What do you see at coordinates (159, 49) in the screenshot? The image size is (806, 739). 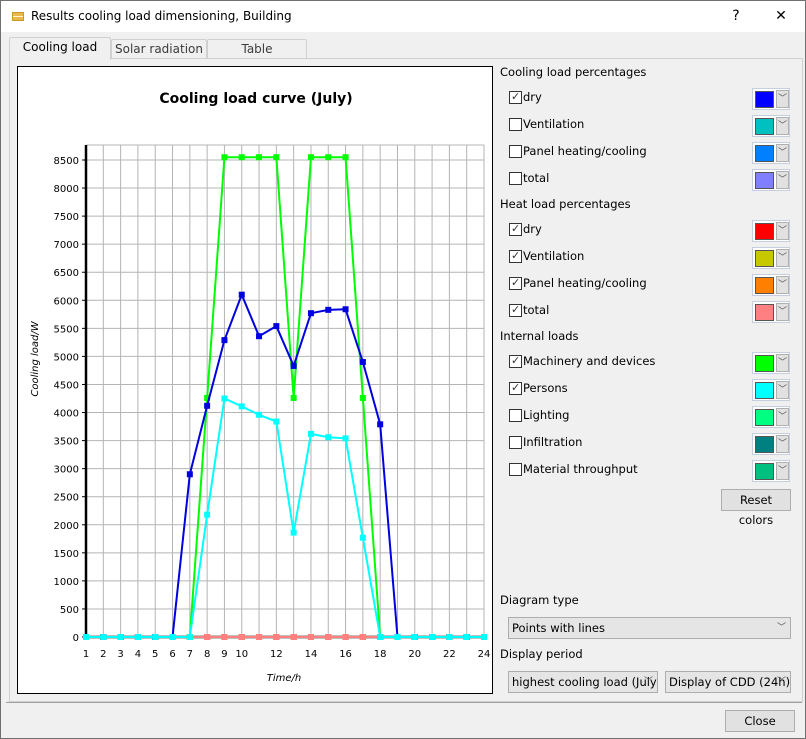 I see `tab-solar-radiation: Solar radiation` at bounding box center [159, 49].